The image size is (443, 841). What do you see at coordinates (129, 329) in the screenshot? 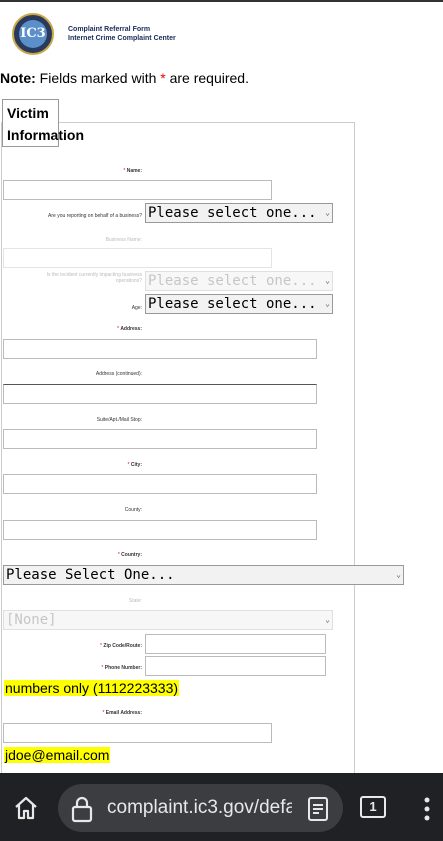
I see `address-label: * Address:` at bounding box center [129, 329].